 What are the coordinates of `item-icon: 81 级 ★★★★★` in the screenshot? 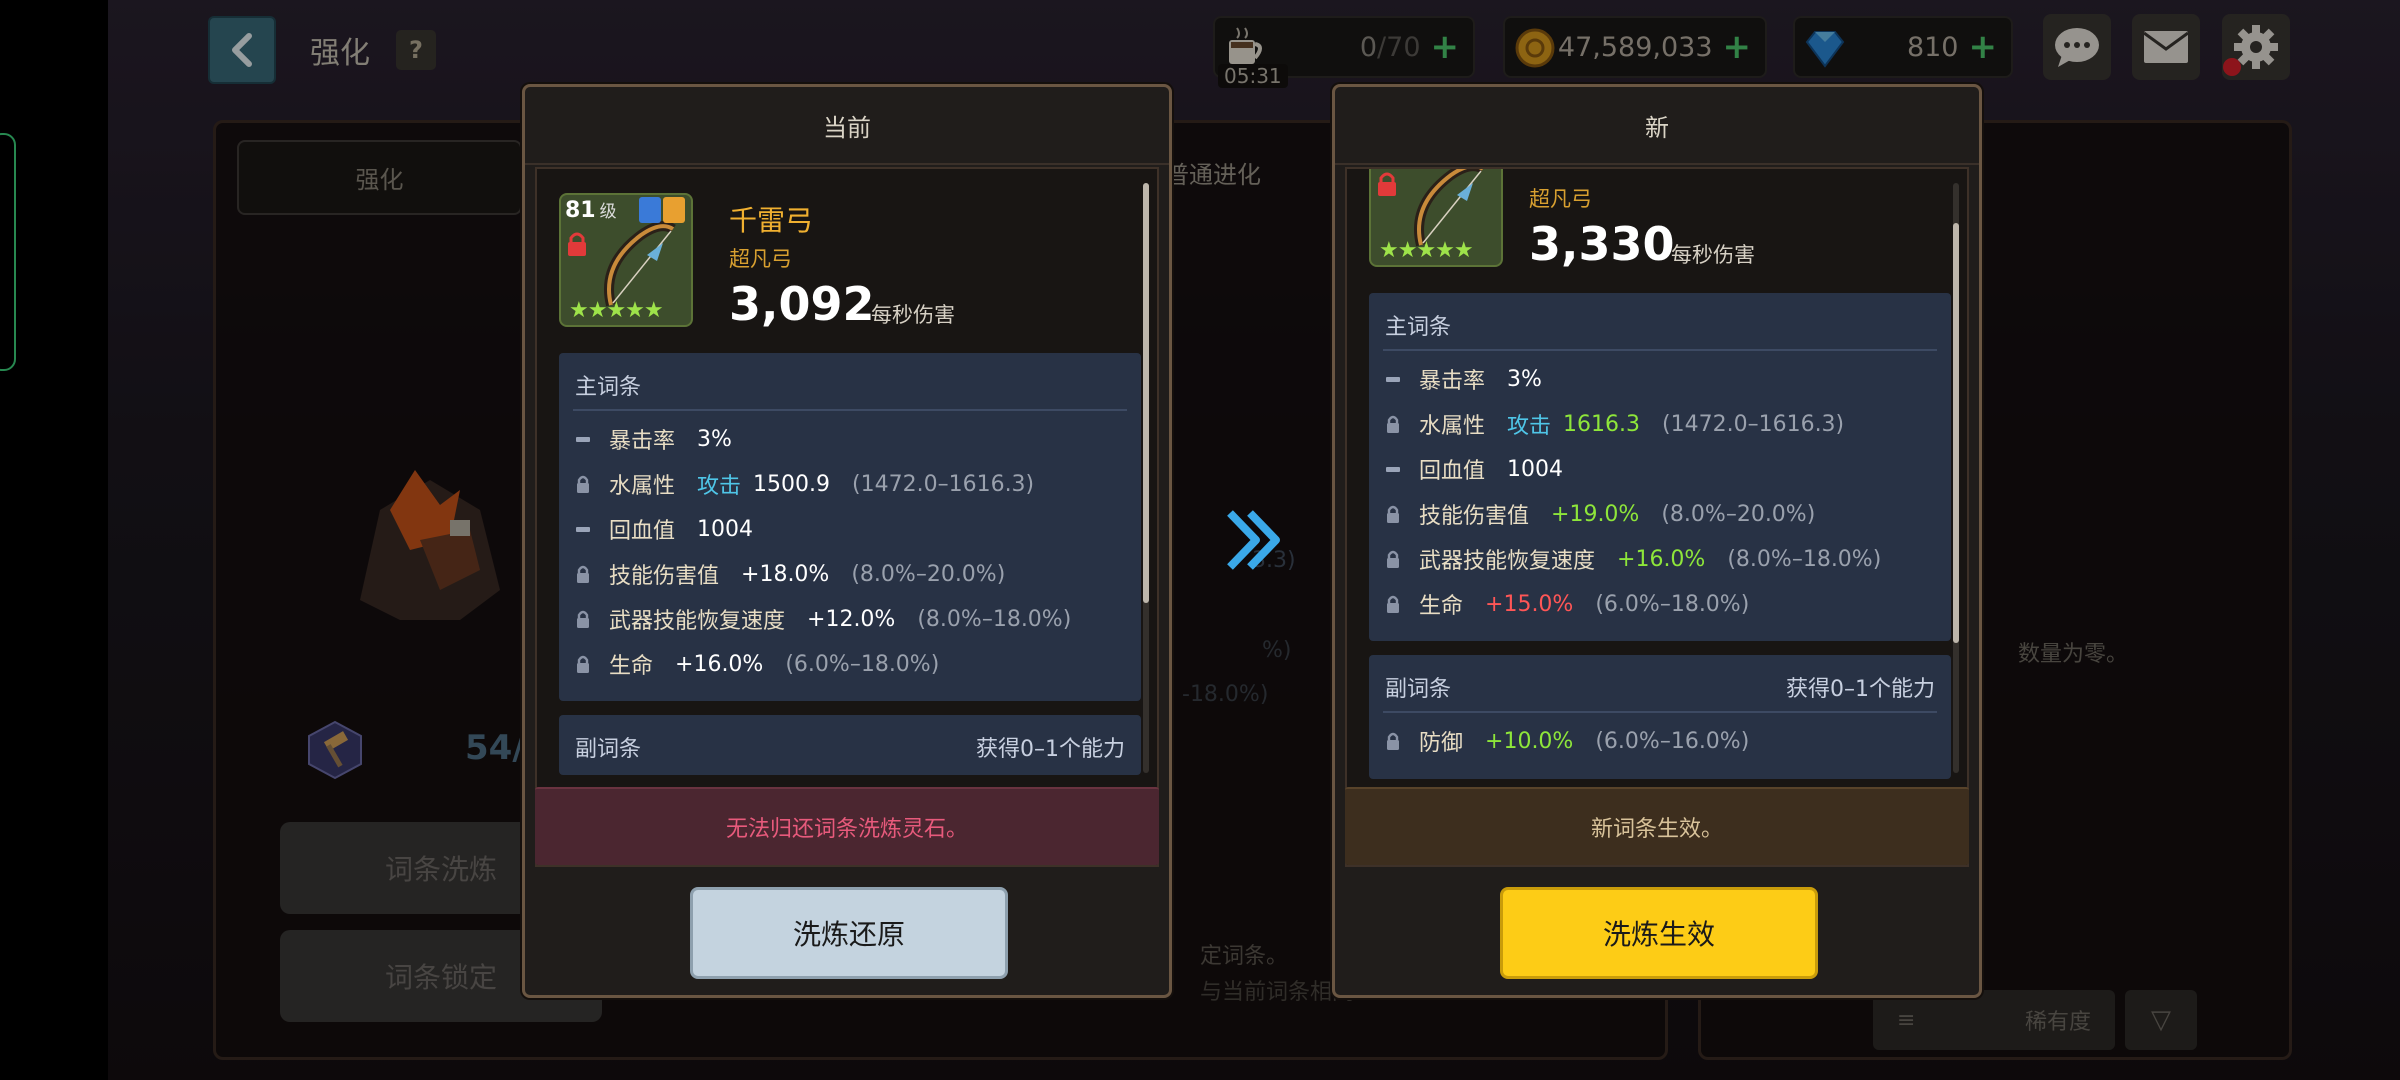 It's located at (626, 260).